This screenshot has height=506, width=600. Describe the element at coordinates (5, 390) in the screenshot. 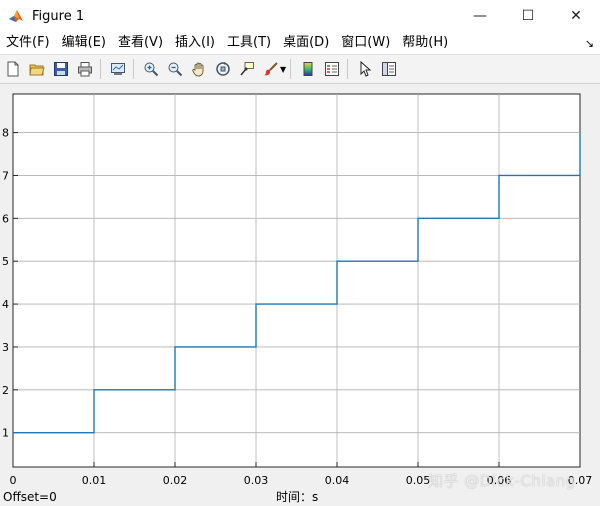

I see `y-tick-label: 2` at that location.